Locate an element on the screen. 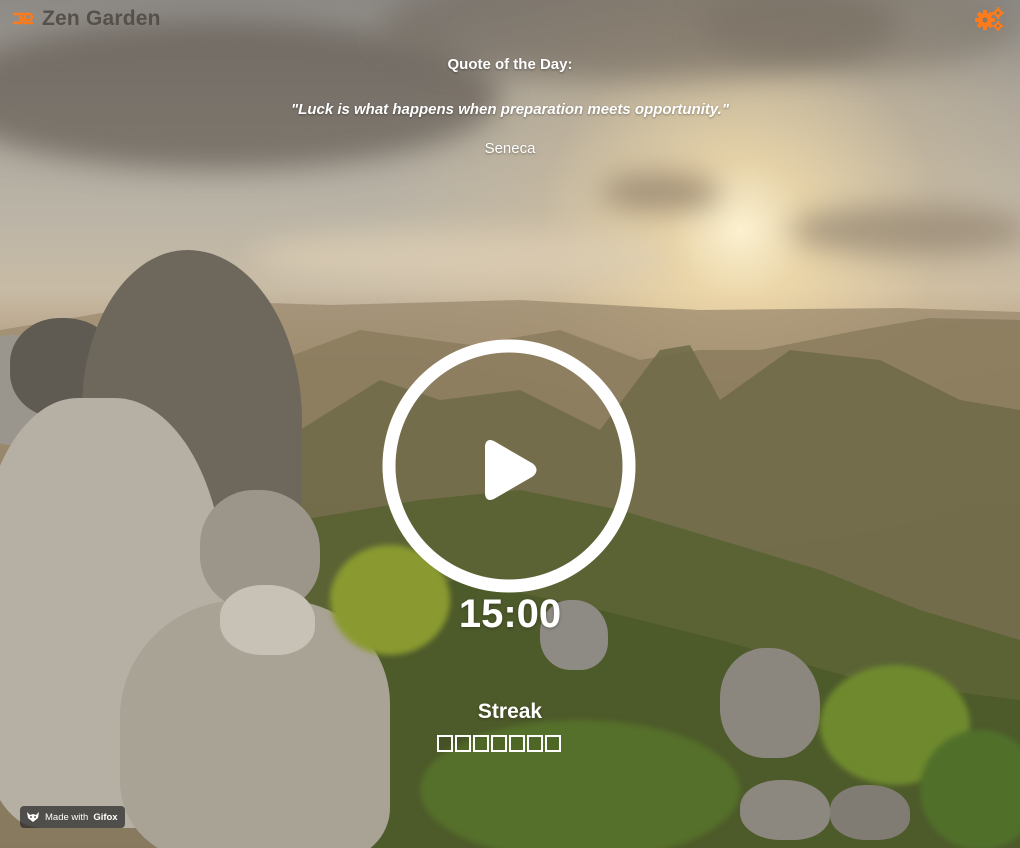  badge-prefix: Made with is located at coordinates (67, 817).